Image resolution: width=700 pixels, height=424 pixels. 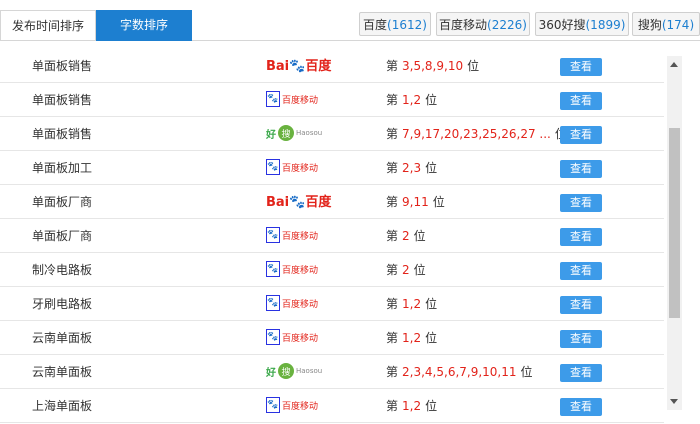 What do you see at coordinates (562, 25) in the screenshot?
I see `engine-name: 360好搜` at bounding box center [562, 25].